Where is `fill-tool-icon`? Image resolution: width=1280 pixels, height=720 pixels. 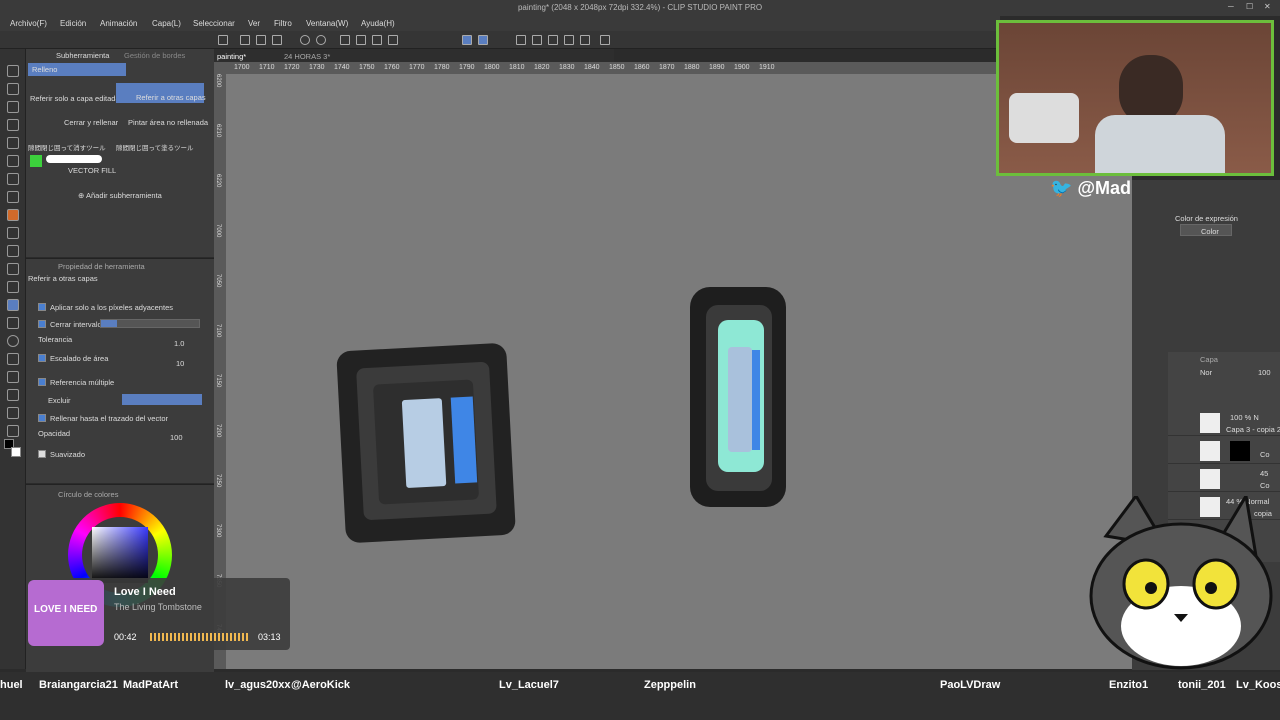
fill-tool-icon is located at coordinates (13, 305).